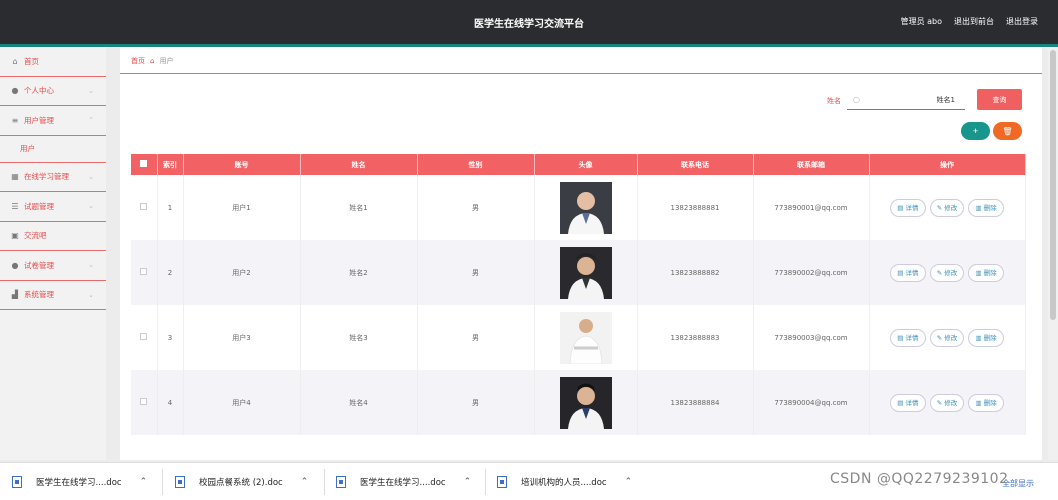  I want to click on table-header-row: 索引 账号 姓名 性别 头像 联系电话 联系邮箱 操作, so click(578, 164).